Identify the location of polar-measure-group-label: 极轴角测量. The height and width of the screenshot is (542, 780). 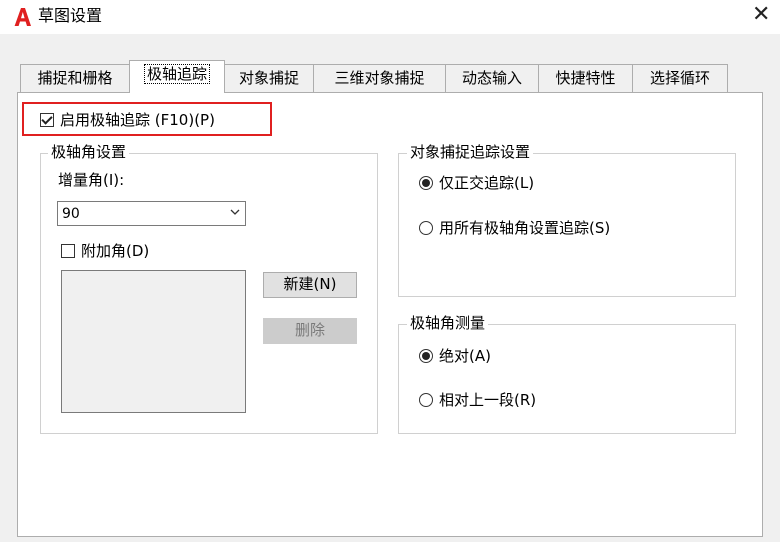
(448, 323).